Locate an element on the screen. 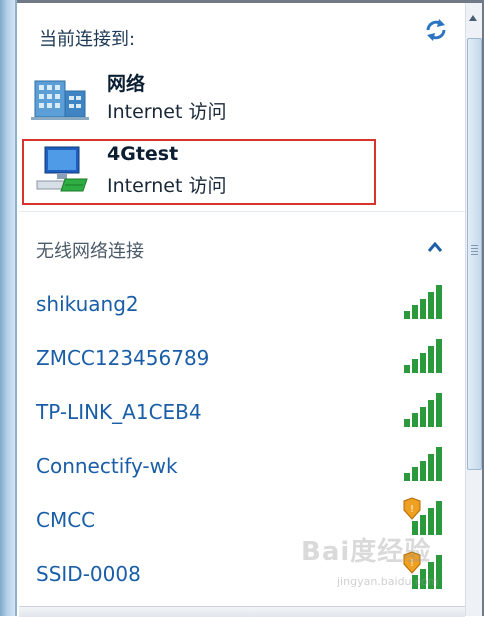 The width and height of the screenshot is (484, 617). connection-item-network: 网络 Internet 访问 is located at coordinates (242, 96).